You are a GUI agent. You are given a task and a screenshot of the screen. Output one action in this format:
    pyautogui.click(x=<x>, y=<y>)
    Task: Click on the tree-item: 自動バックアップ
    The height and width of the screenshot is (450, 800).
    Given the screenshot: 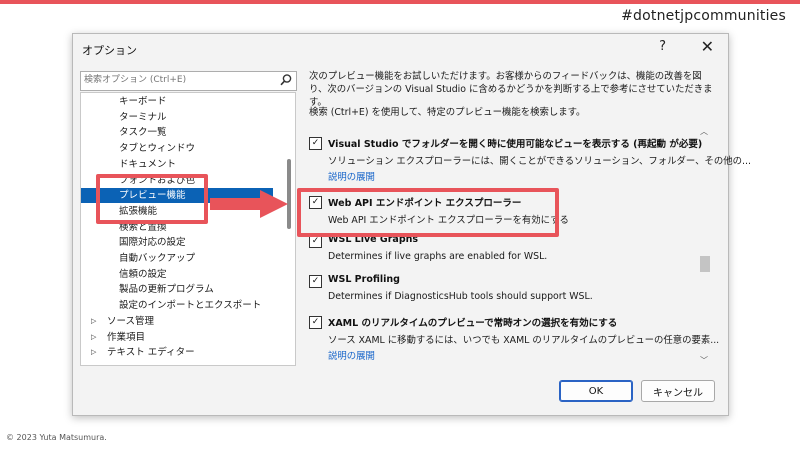 What is the action you would take?
    pyautogui.click(x=177, y=258)
    